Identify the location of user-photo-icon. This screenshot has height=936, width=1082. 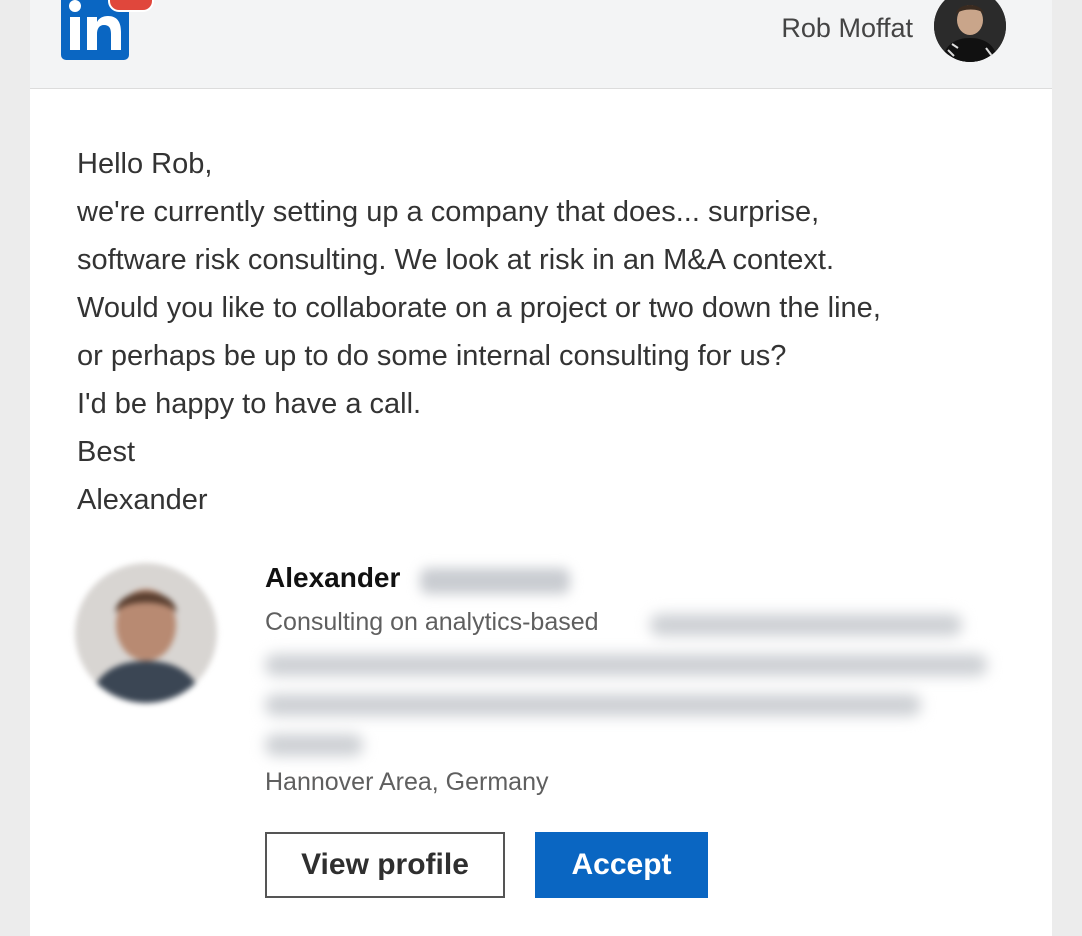
(970, 31).